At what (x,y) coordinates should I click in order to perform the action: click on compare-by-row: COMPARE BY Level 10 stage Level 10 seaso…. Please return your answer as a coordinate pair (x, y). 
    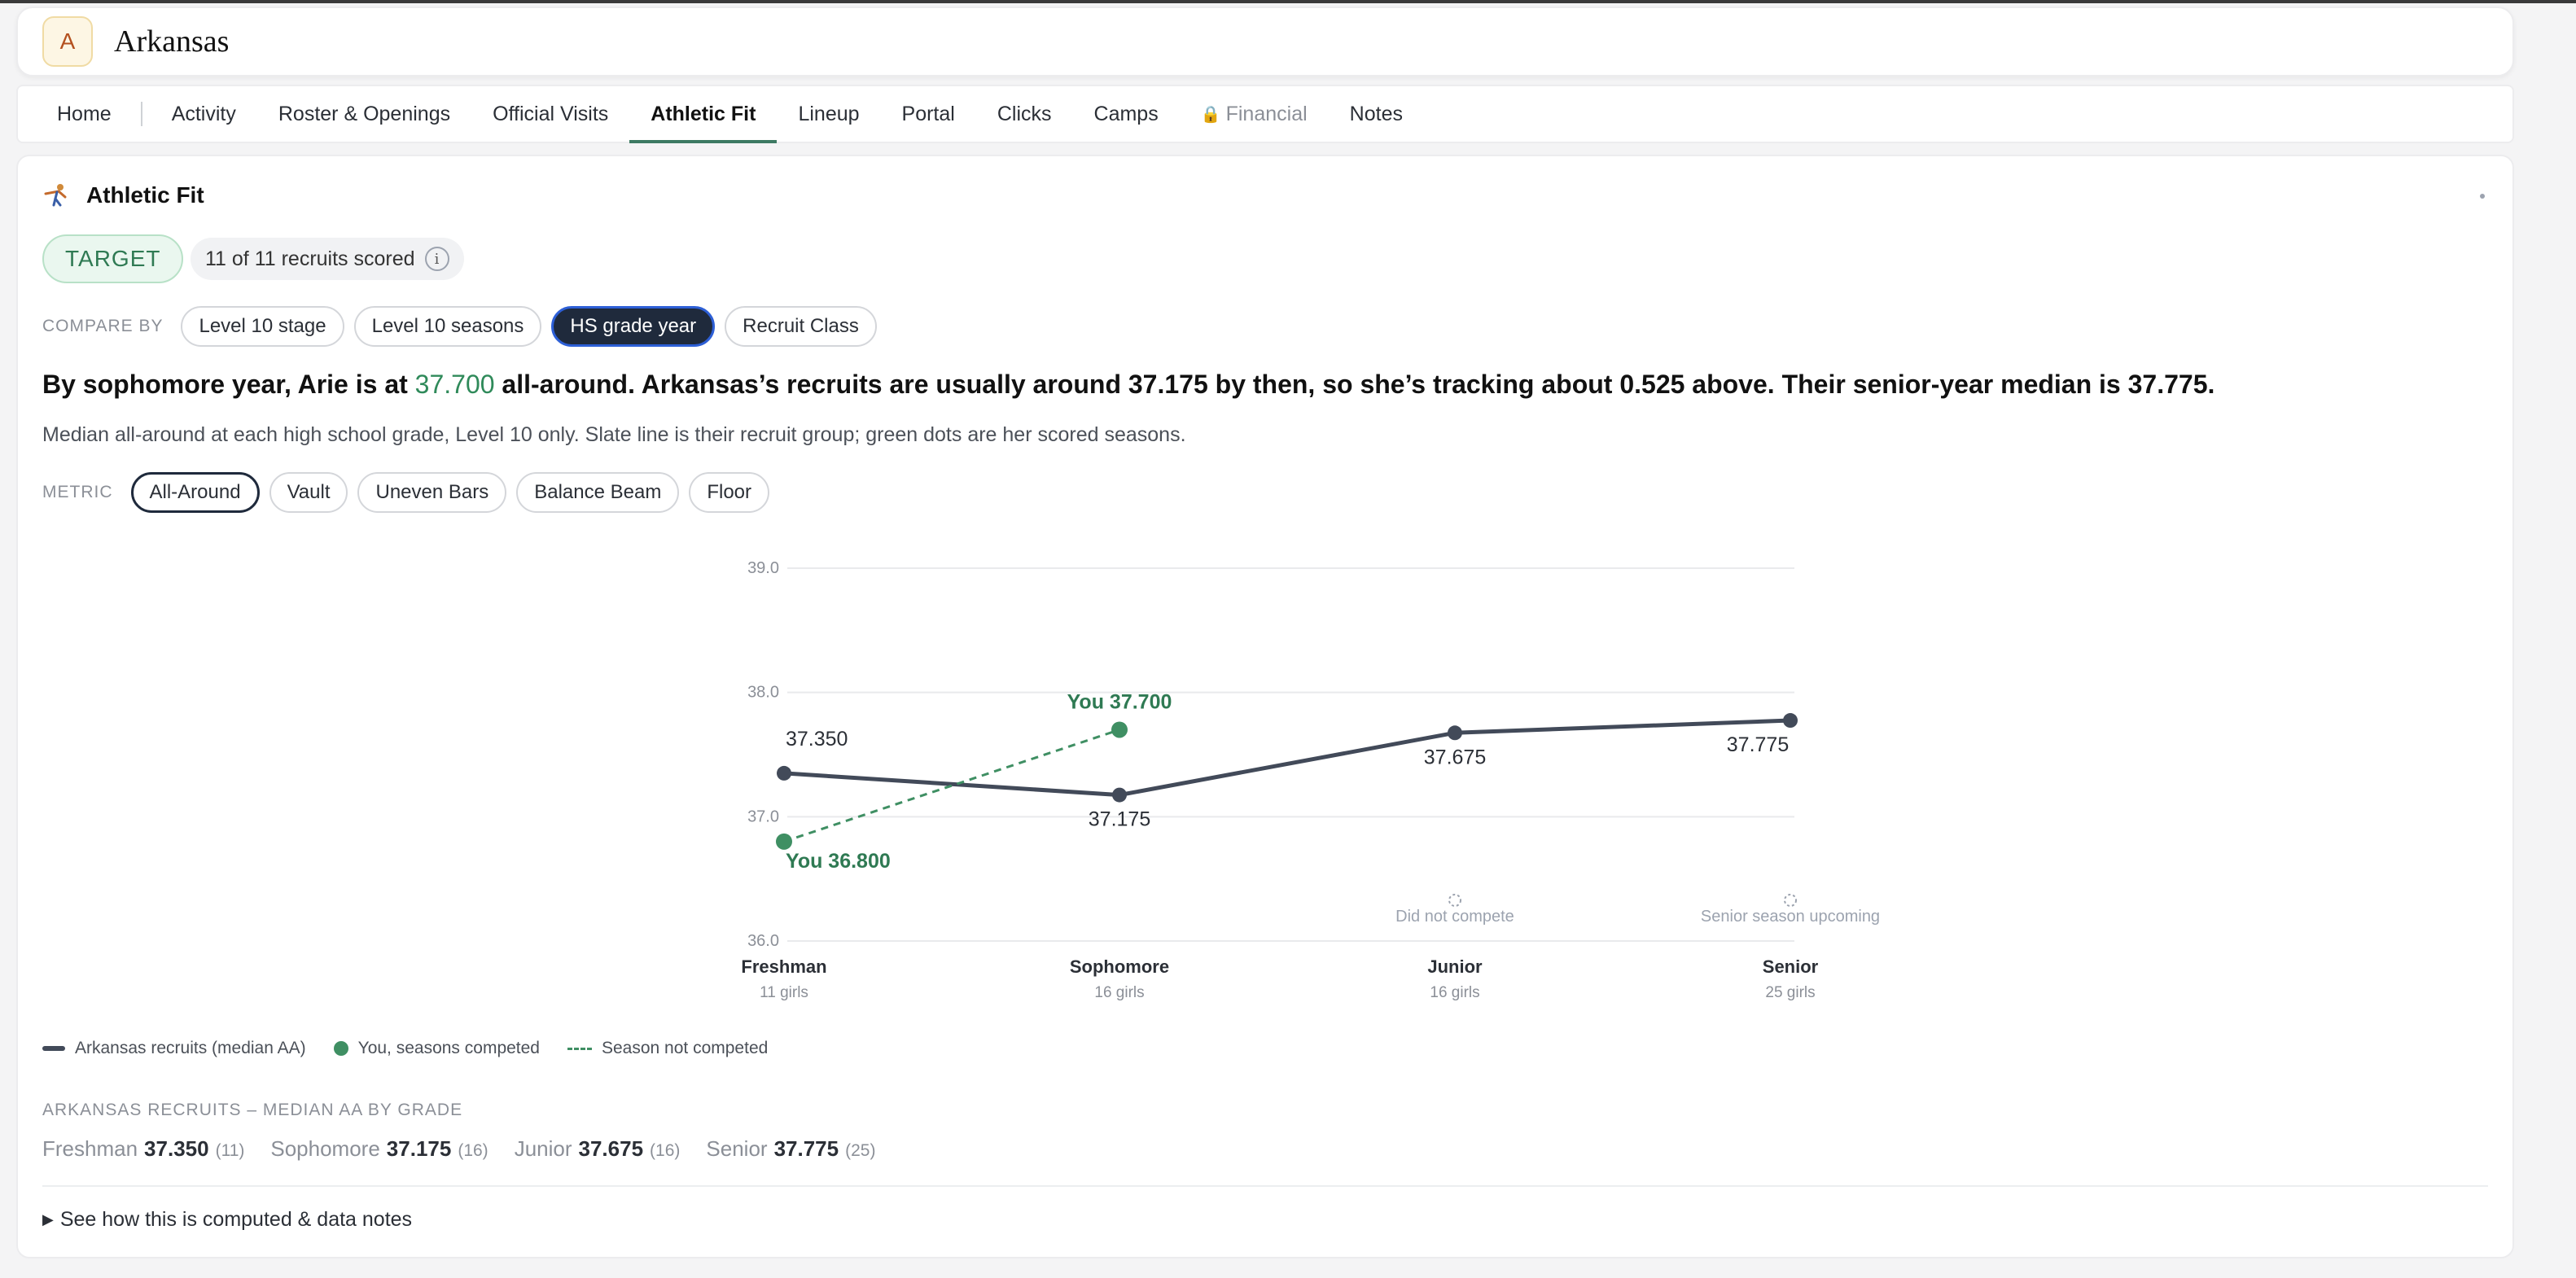
    Looking at the image, I should click on (459, 326).